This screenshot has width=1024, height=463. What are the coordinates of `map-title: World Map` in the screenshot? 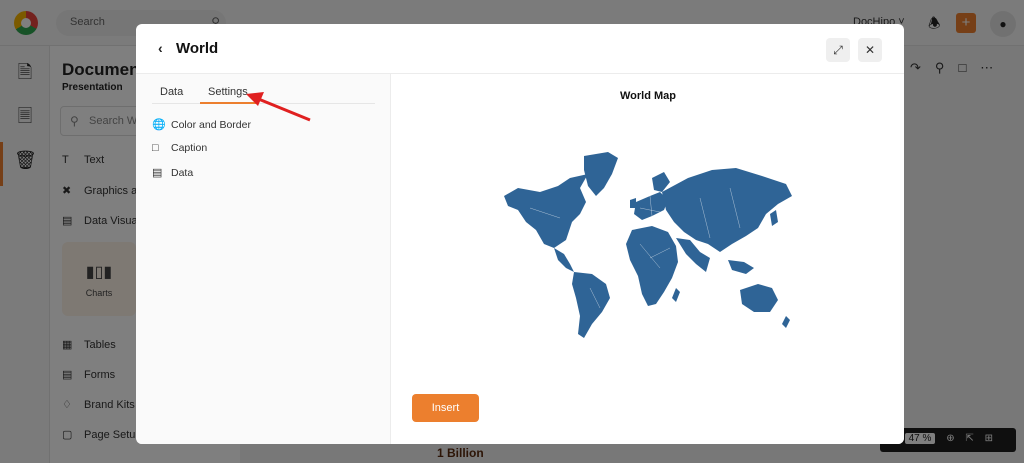 It's located at (647, 96).